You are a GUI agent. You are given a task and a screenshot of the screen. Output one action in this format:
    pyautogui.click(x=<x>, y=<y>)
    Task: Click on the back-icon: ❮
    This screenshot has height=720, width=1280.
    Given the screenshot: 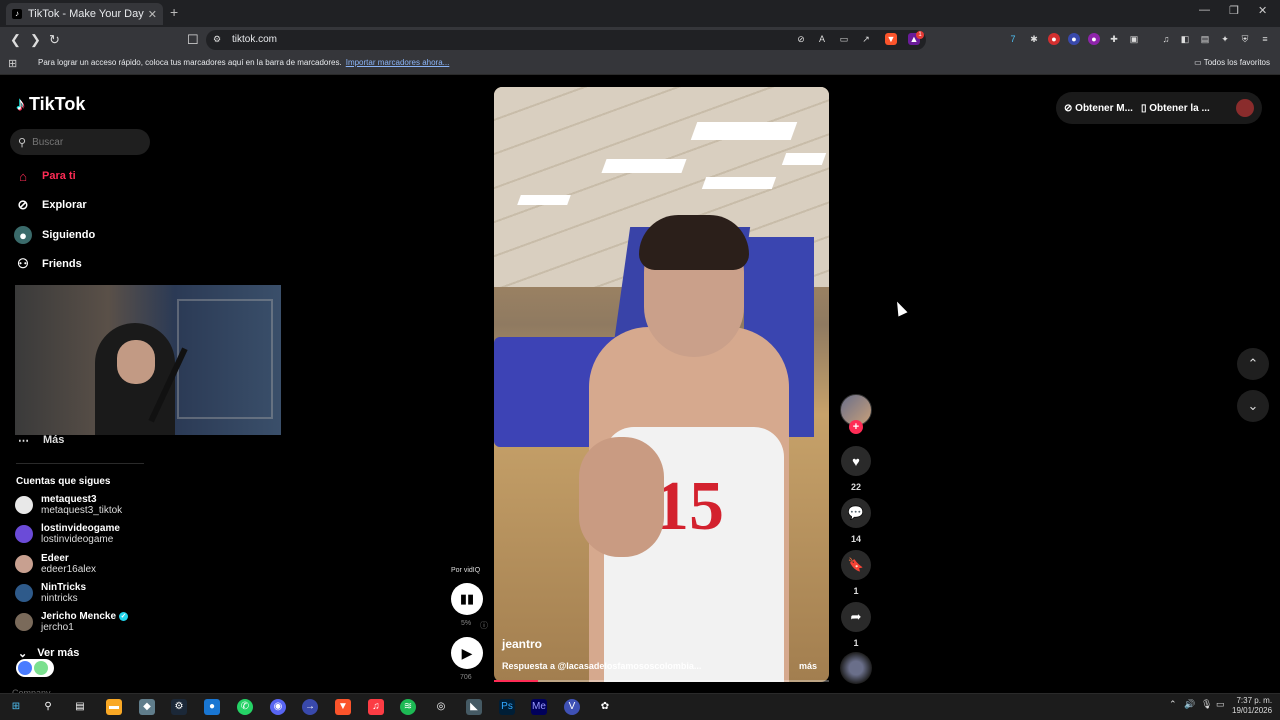 What is the action you would take?
    pyautogui.click(x=15, y=40)
    